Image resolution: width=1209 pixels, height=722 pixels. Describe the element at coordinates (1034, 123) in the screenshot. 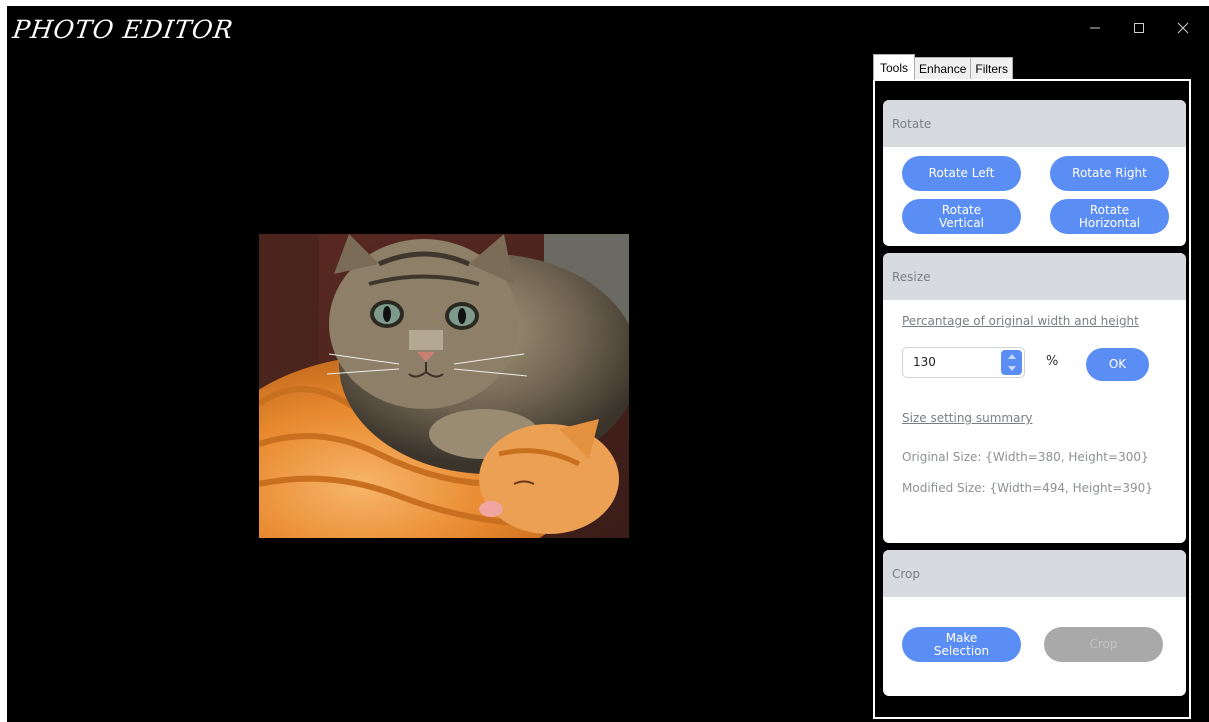

I see `rotate-header: Rotate` at that location.